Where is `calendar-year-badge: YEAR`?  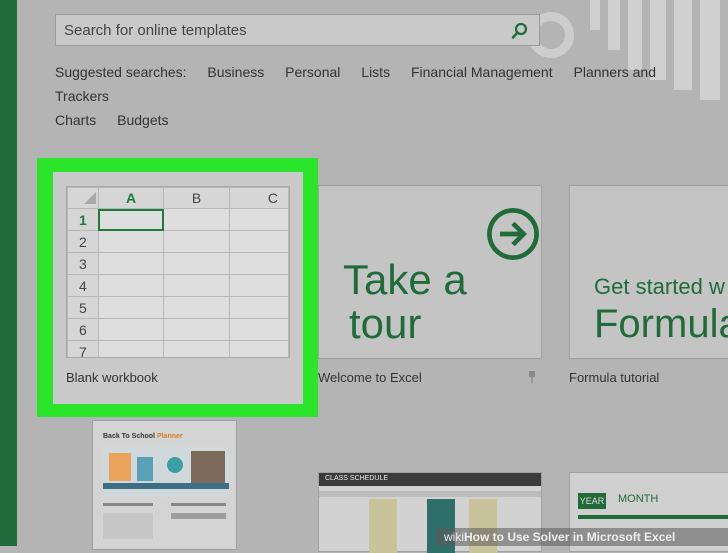
calendar-year-badge: YEAR is located at coordinates (592, 501).